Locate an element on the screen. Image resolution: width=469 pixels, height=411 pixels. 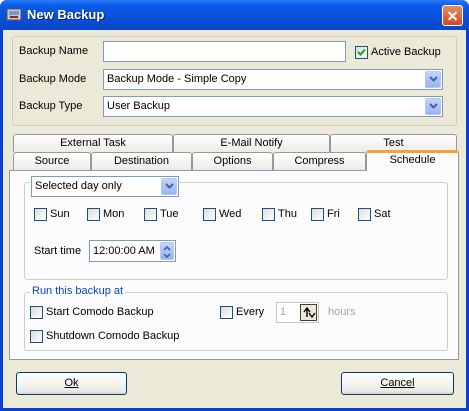
every-label: Every is located at coordinates (250, 312).